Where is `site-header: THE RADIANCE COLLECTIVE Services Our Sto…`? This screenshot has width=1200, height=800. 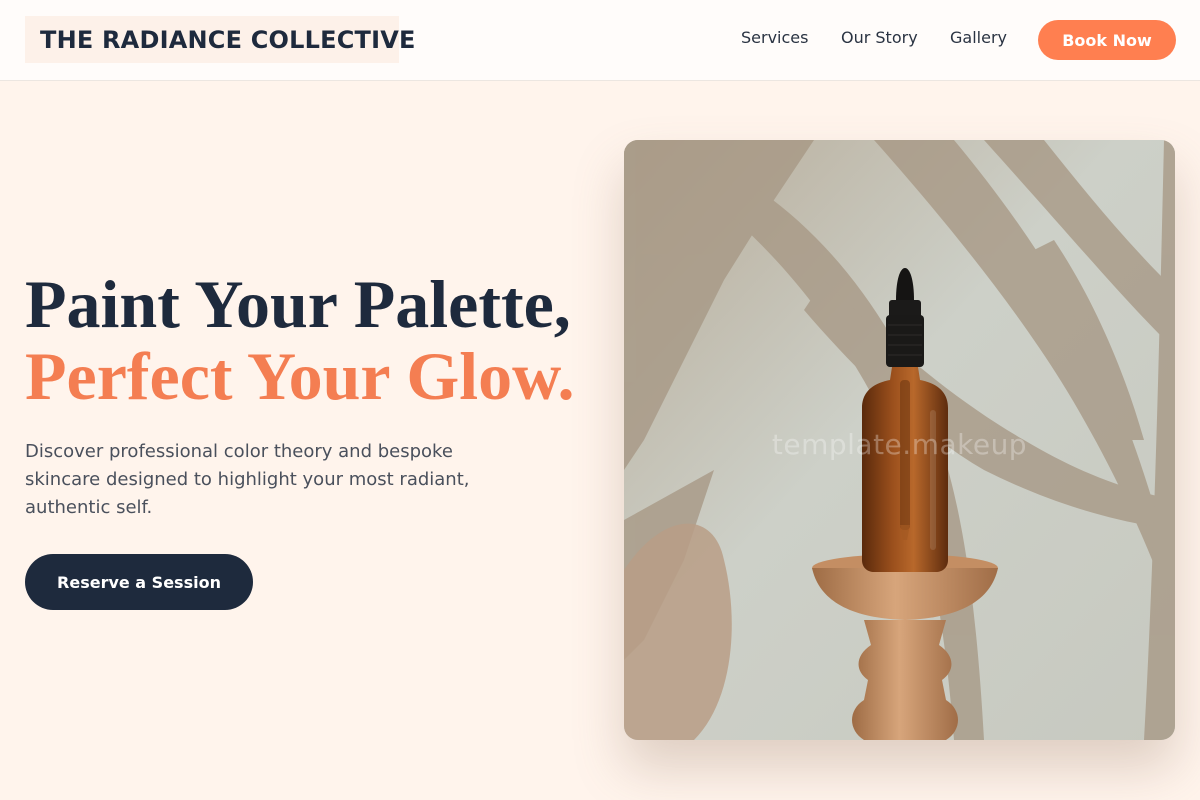
site-header: THE RADIANCE COLLECTIVE Services Our Sto… is located at coordinates (600, 40).